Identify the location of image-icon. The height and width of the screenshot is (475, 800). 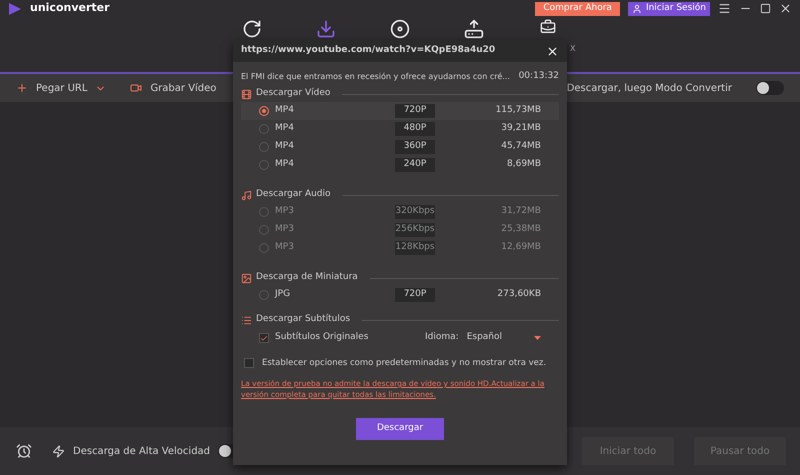
(246, 278).